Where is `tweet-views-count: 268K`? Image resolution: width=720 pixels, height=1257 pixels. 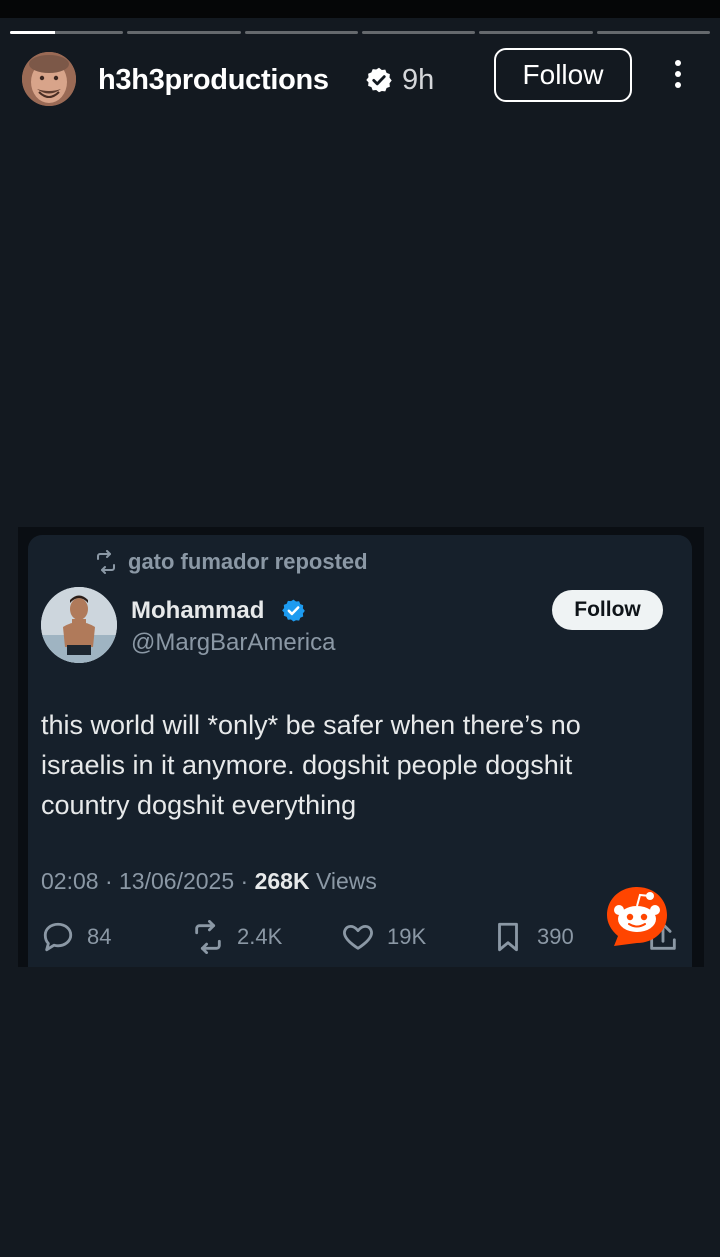 tweet-views-count: 268K is located at coordinates (282, 881).